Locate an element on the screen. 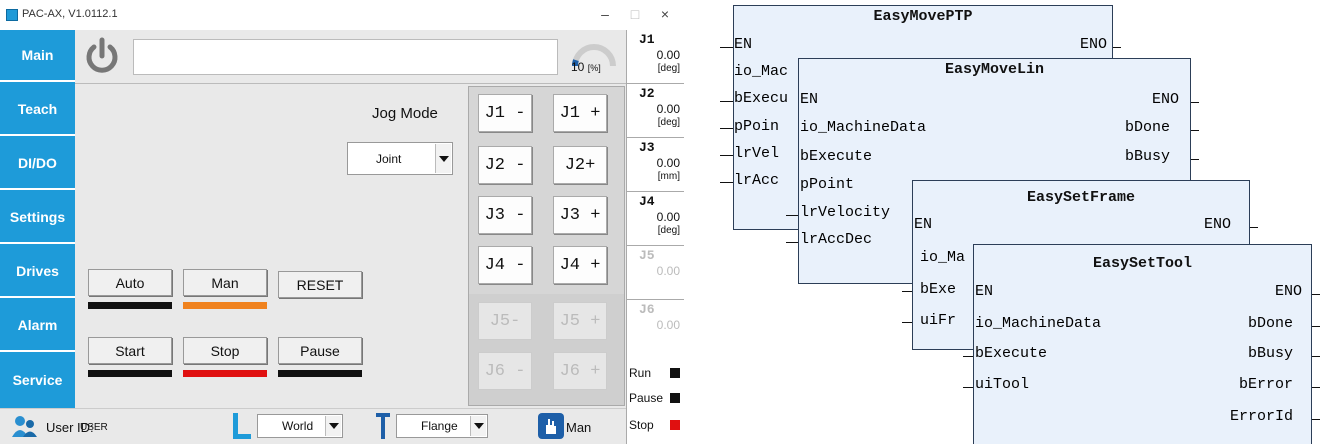  auto-indicator is located at coordinates (130, 305).